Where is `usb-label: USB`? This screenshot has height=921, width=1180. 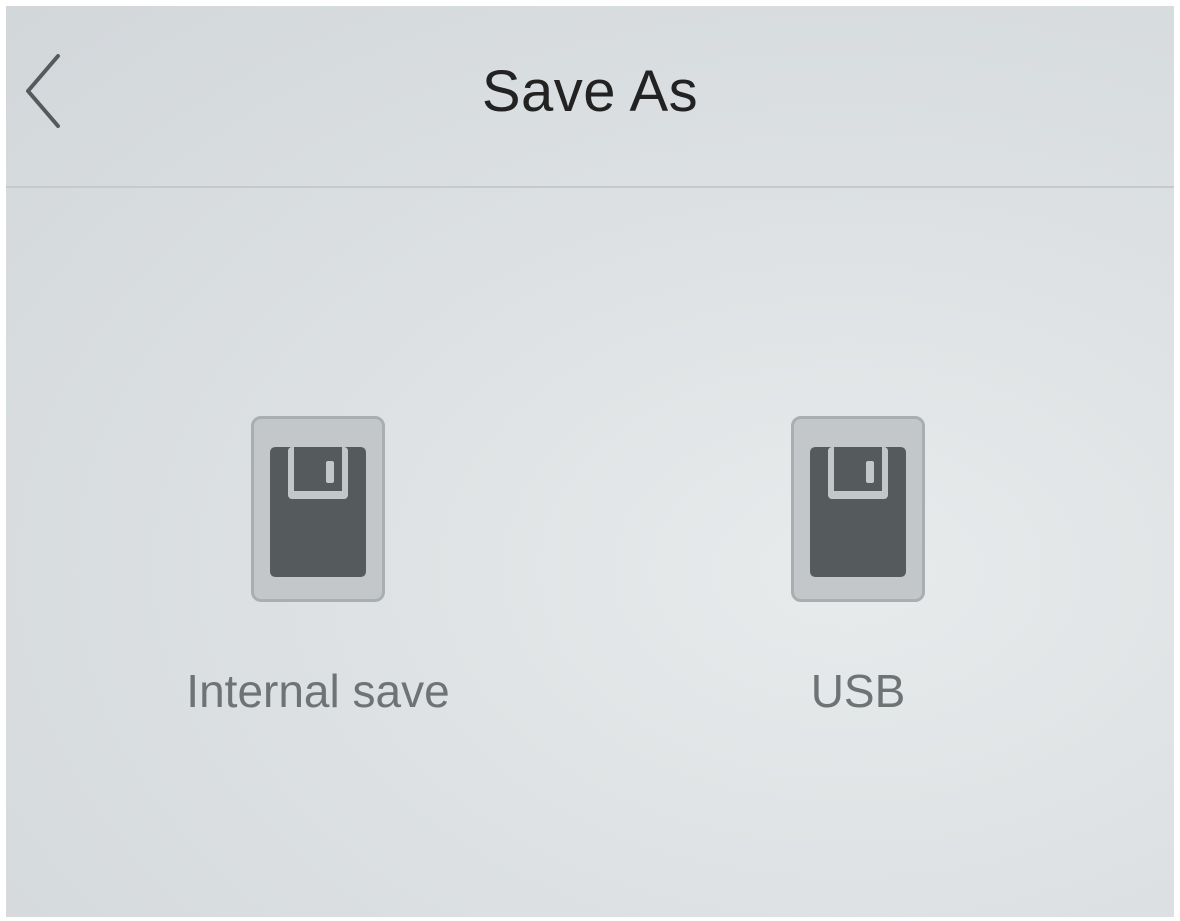 usb-label: USB is located at coordinates (858, 691).